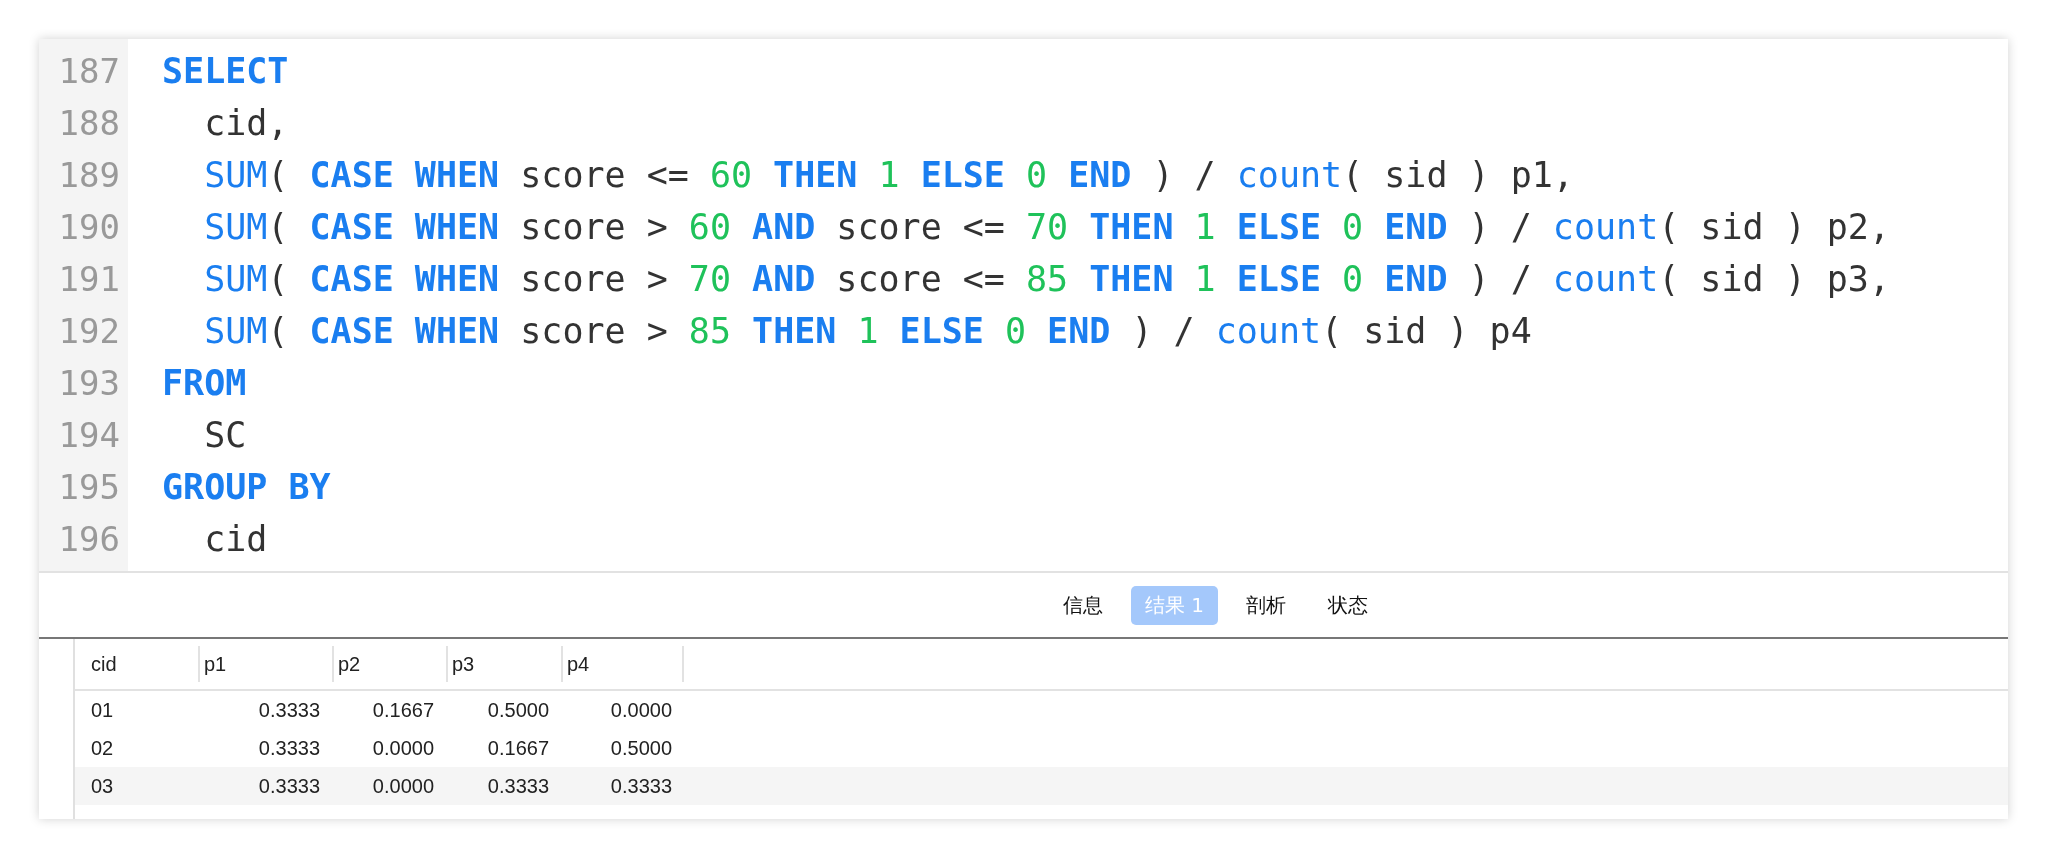 The height and width of the screenshot is (858, 2048). I want to click on code-line: SUM( CASE WHEN score > 70 AND score <= 85 THEN 1 ELSE 0 END ) / count( sid ) p3,, so click(1046, 279).